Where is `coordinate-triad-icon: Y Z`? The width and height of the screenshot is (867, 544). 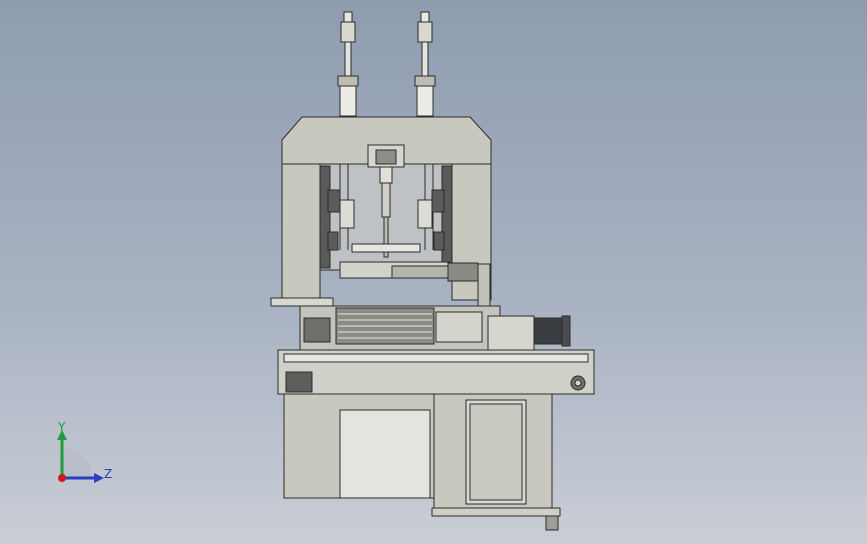 coordinate-triad-icon: Y Z is located at coordinates (84, 451).